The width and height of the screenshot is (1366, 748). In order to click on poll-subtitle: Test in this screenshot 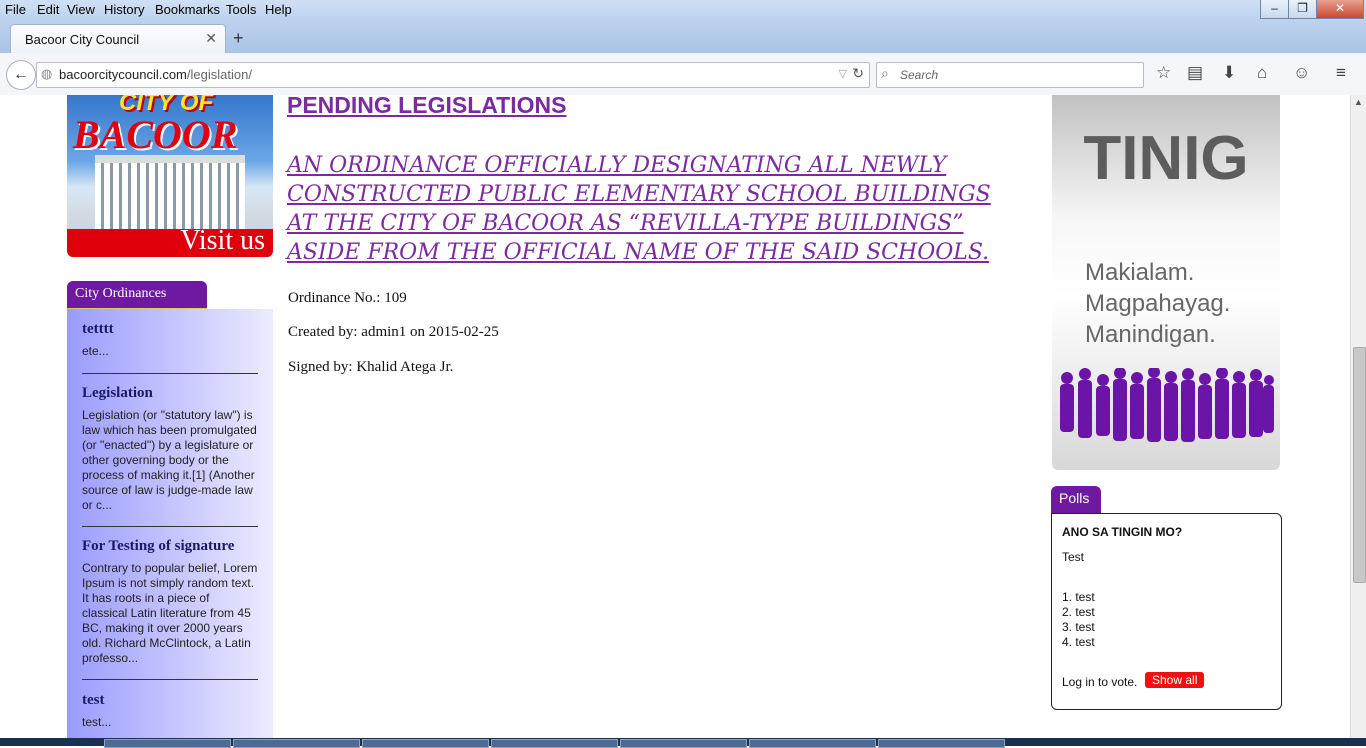, I will do `click(1073, 557)`.